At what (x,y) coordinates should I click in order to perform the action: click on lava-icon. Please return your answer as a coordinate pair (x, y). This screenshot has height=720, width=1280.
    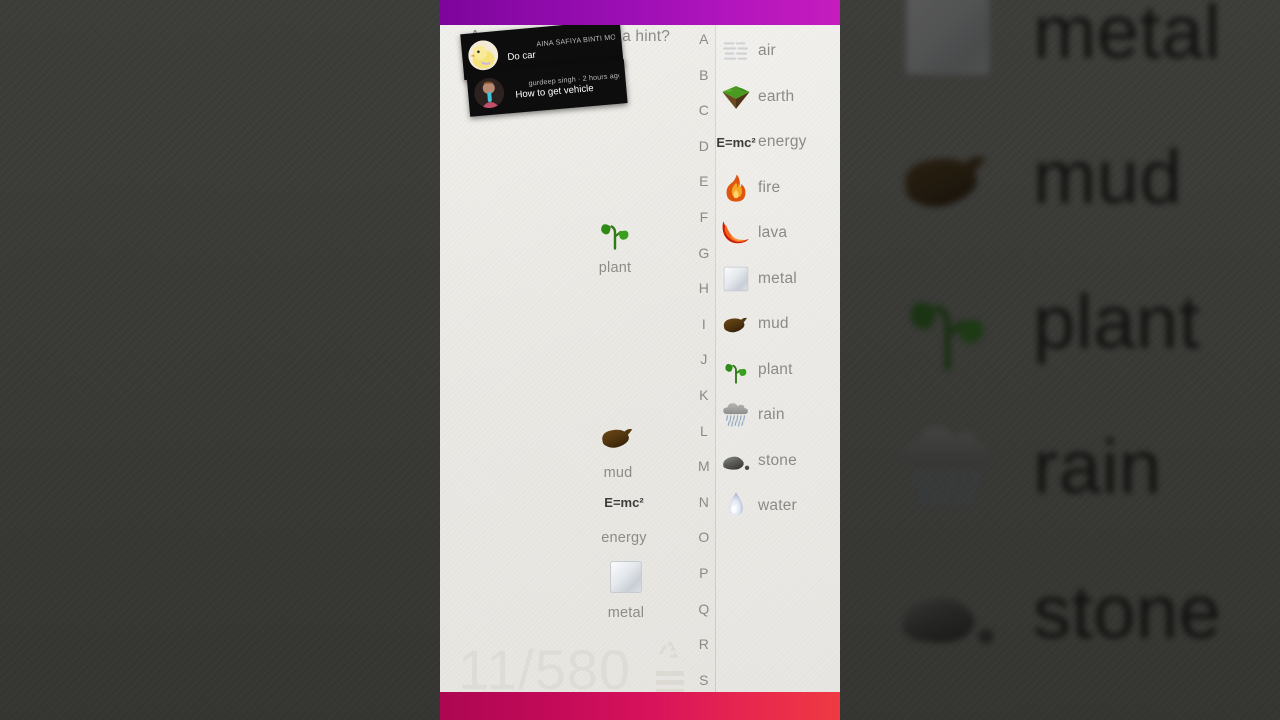
    Looking at the image, I should click on (736, 233).